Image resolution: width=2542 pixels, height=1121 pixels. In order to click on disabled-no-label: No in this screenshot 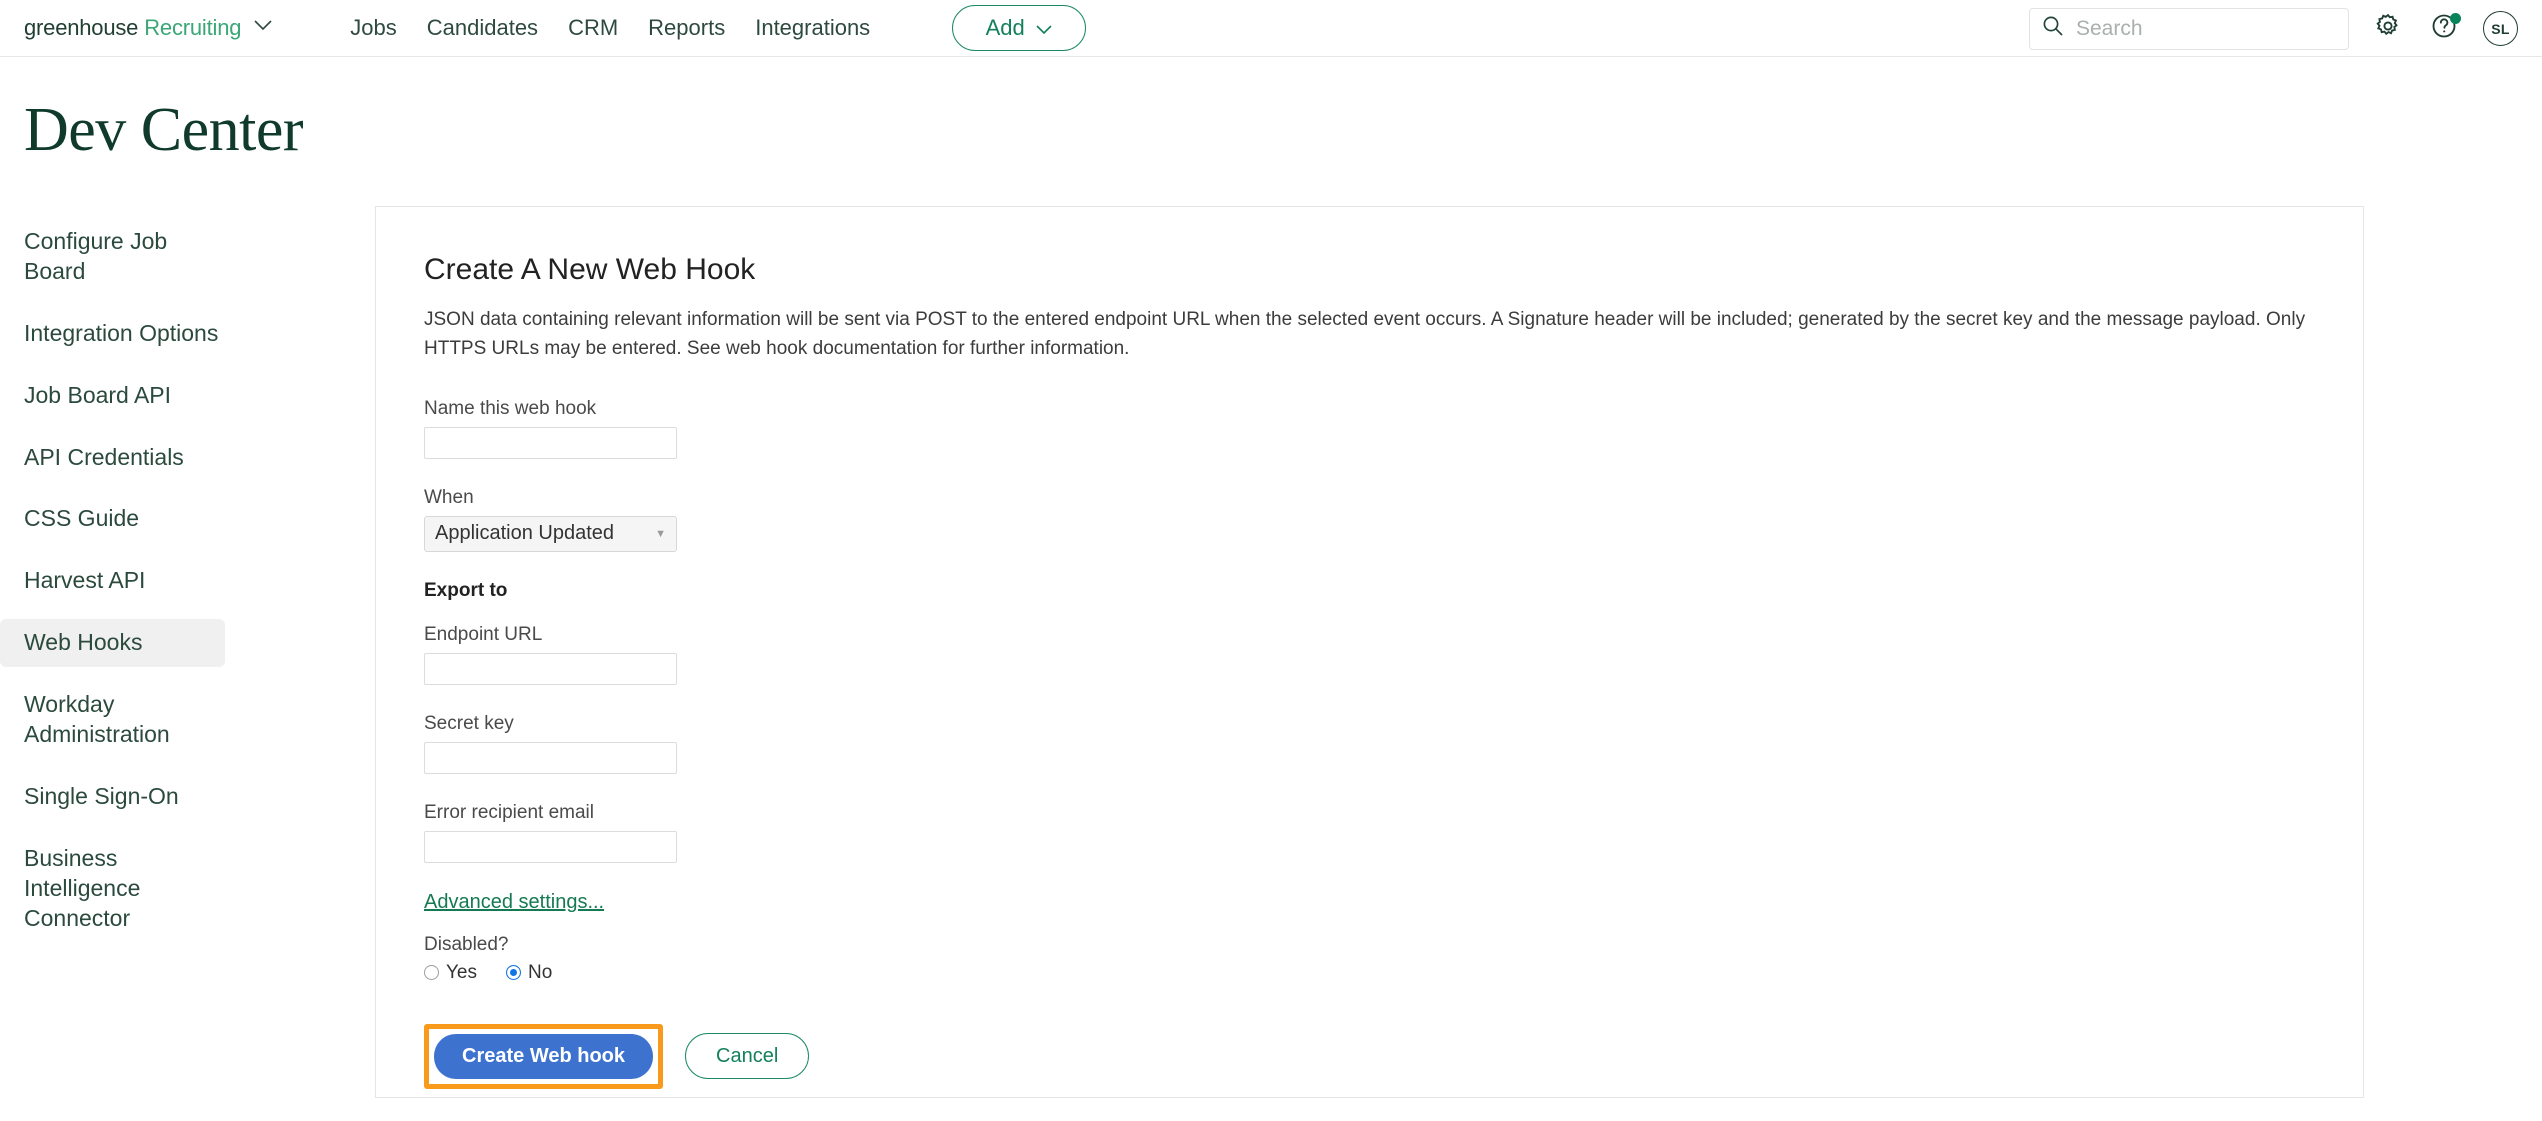, I will do `click(540, 972)`.